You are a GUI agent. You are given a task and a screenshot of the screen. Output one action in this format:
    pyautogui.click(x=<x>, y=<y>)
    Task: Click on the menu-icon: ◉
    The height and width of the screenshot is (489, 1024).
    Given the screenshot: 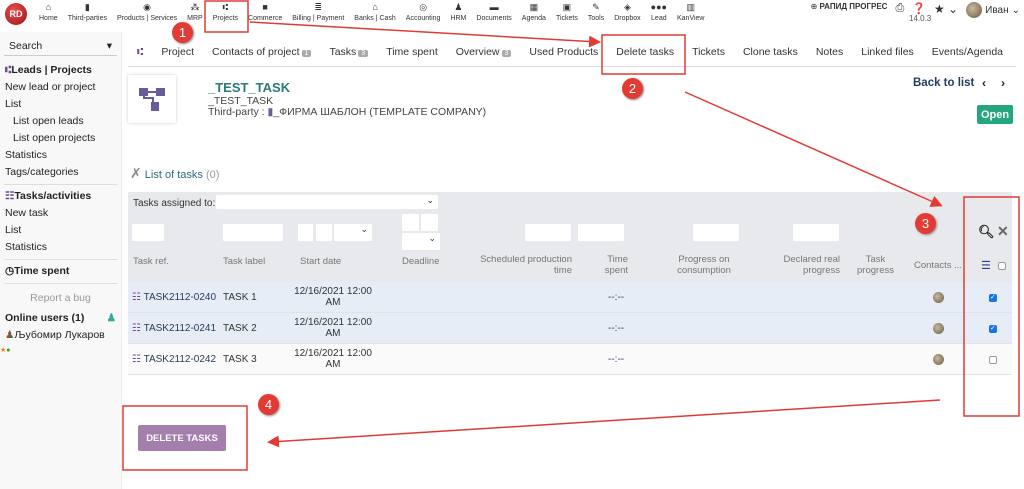 What is the action you would take?
    pyautogui.click(x=147, y=7)
    